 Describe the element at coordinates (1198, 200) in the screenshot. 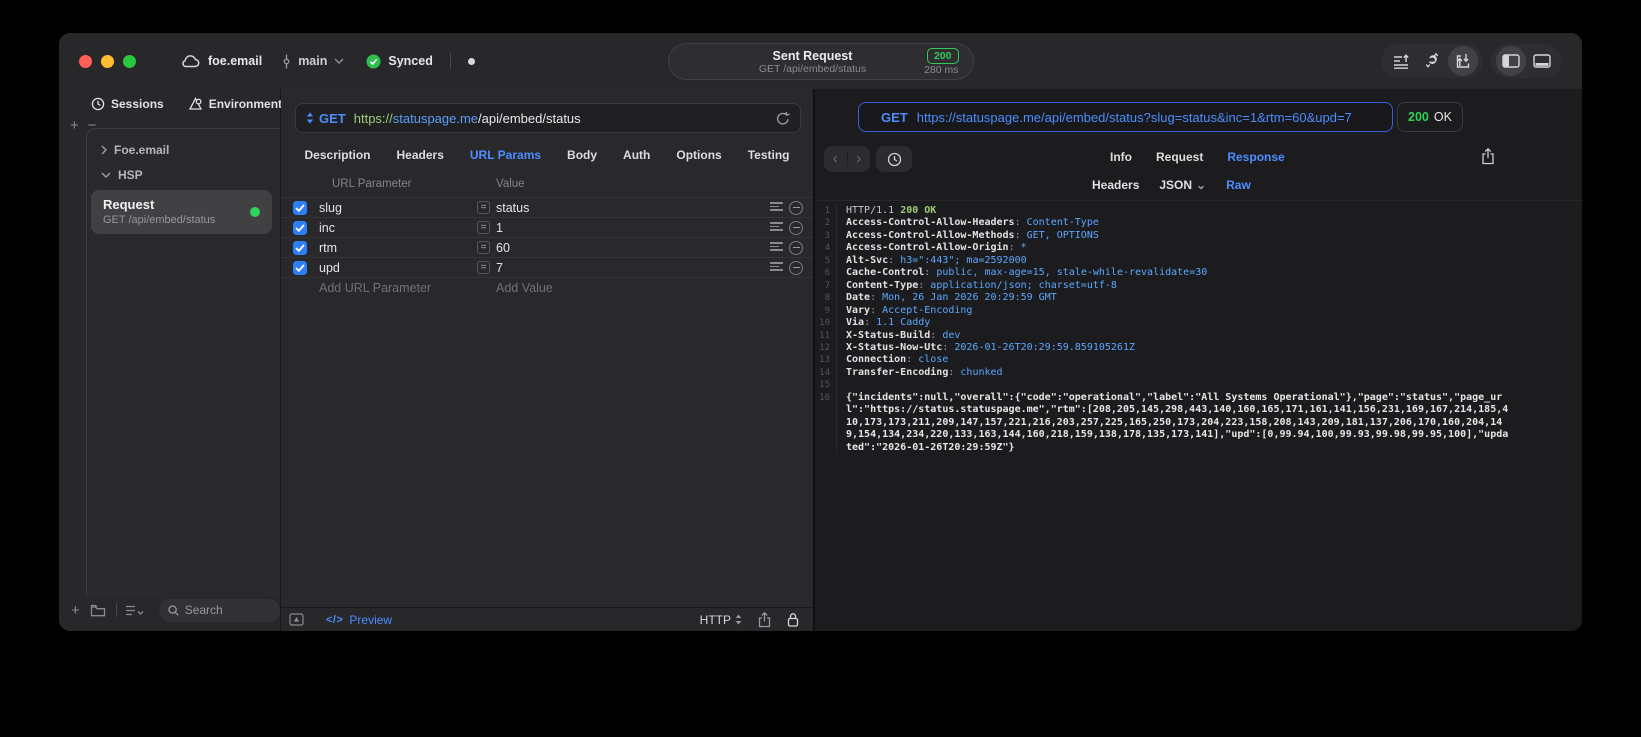

I see `divider` at that location.